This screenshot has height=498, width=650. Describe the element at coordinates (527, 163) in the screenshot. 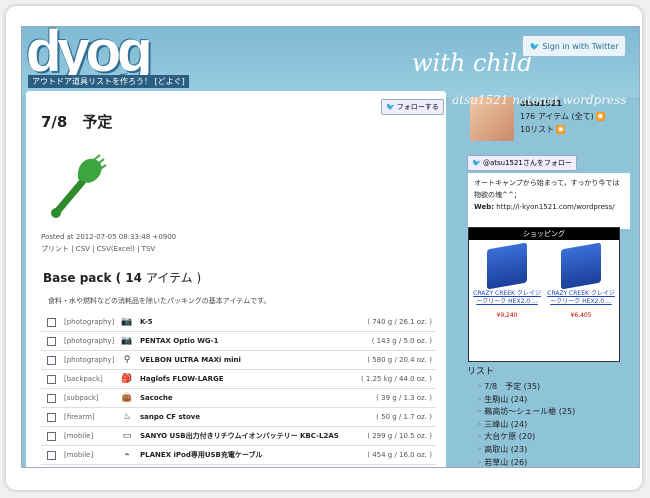

I see `twitter-follow-label: @atsu1521さんをフォロー` at that location.